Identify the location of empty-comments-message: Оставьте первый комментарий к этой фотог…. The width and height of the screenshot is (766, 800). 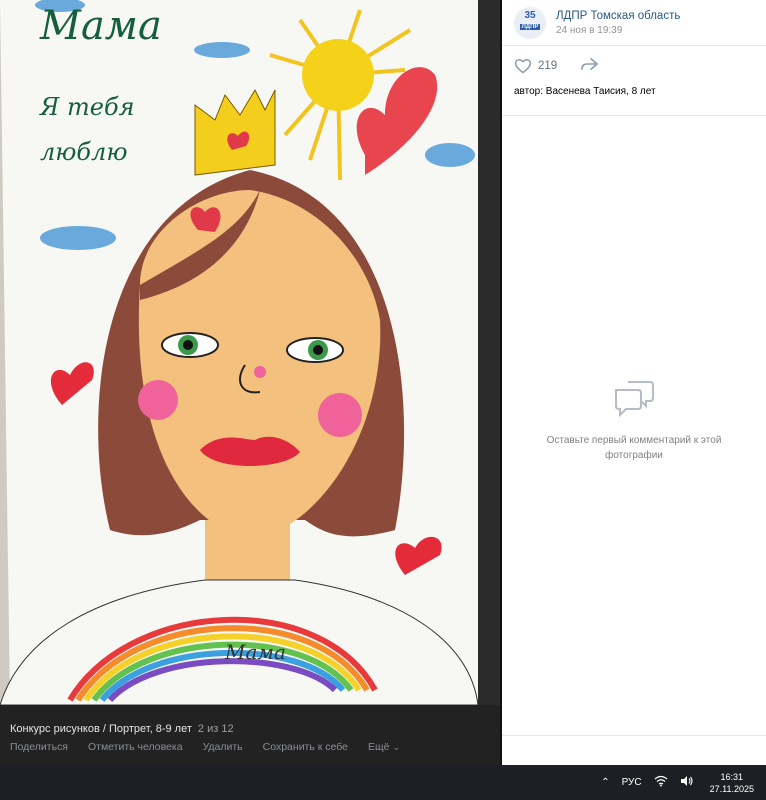
(634, 448).